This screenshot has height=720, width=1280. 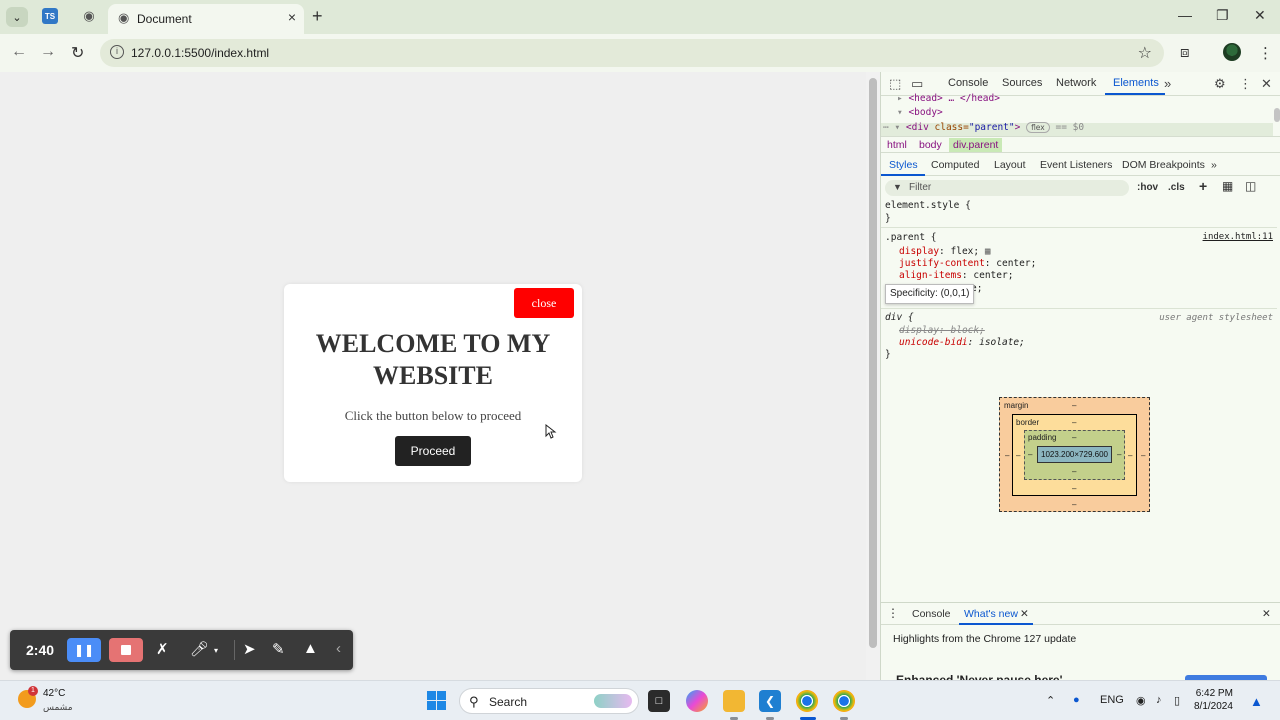 I want to click on padding-label: padding, so click(x=1042, y=437).